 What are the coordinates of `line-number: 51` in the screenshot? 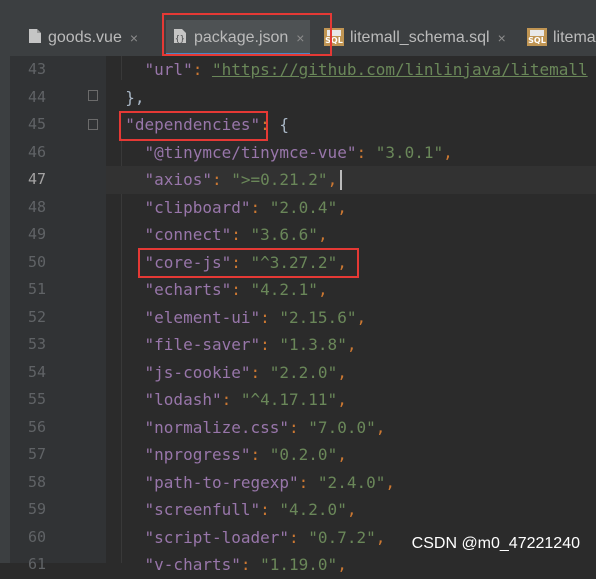 It's located at (36, 289).